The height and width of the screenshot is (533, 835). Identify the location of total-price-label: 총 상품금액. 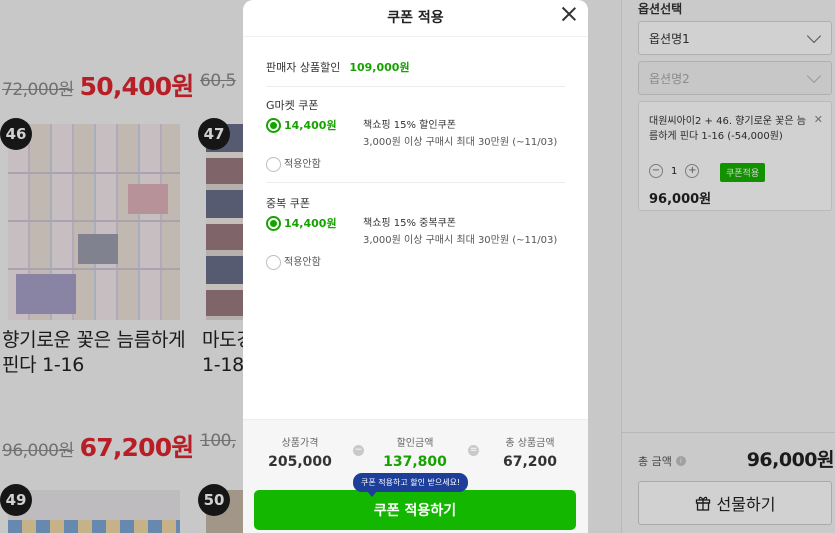
(530, 443).